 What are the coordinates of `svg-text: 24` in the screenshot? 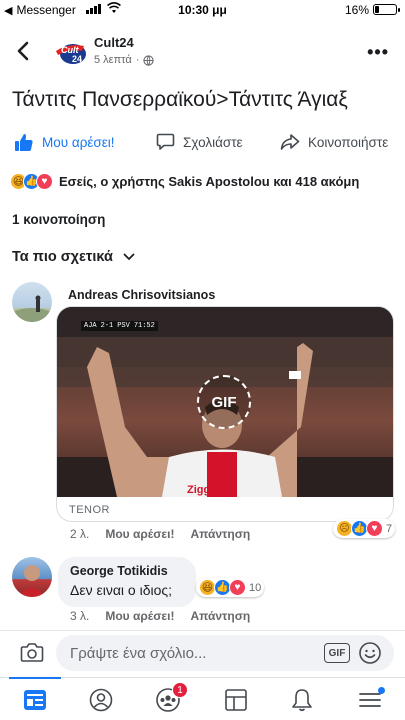 It's located at (77, 59).